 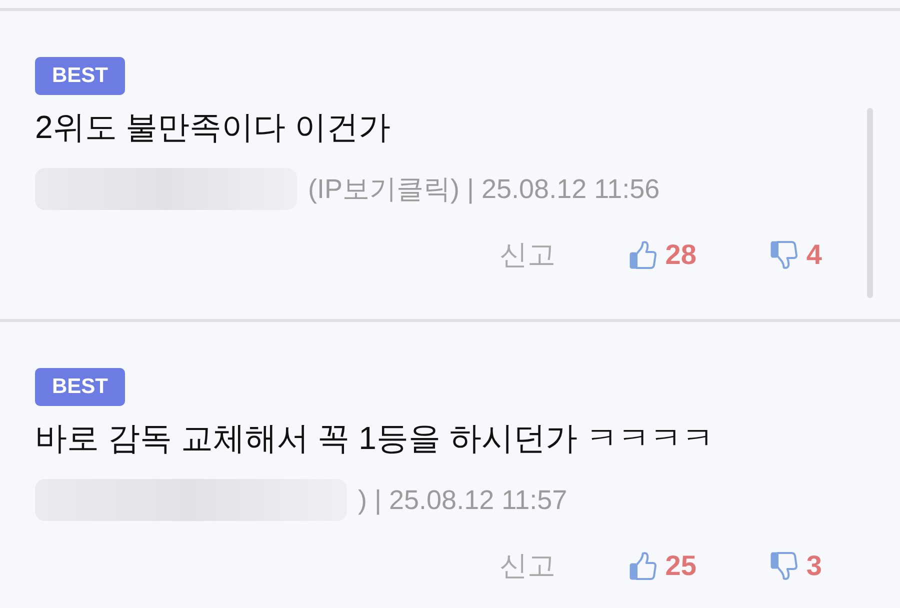 What do you see at coordinates (484, 189) in the screenshot?
I see `comment-meta: (IP보기클릭) | 25.08.12 11:56` at bounding box center [484, 189].